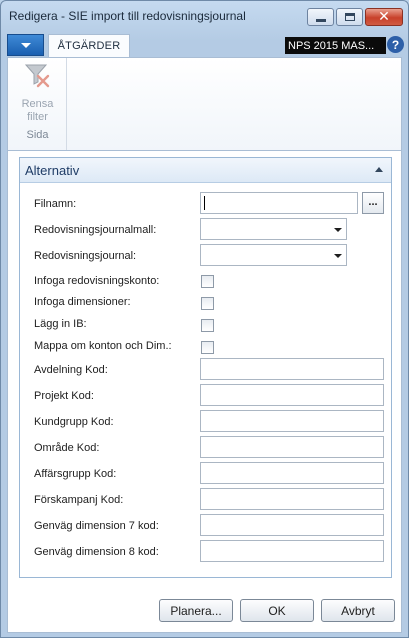  Describe the element at coordinates (273, 229) in the screenshot. I see `journal-template-select` at that location.